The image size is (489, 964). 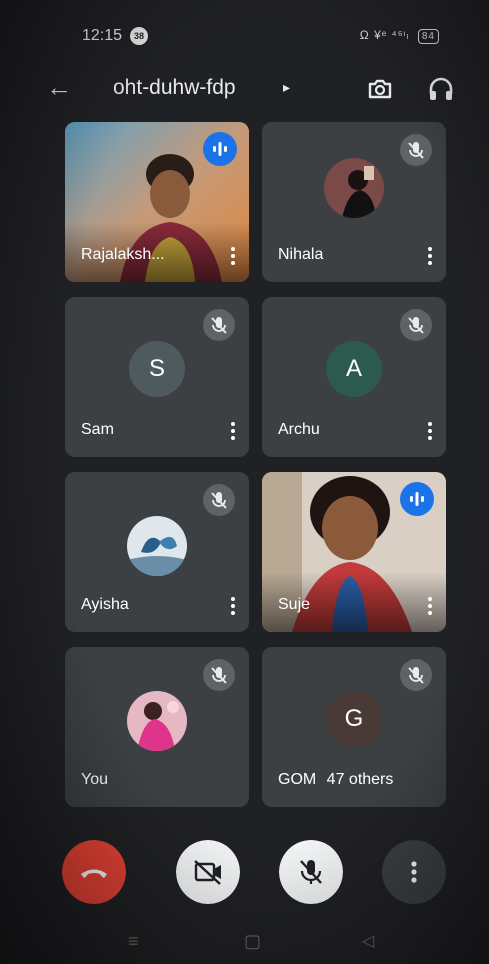 What do you see at coordinates (208, 872) in the screenshot?
I see `camera-toggle-button` at bounding box center [208, 872].